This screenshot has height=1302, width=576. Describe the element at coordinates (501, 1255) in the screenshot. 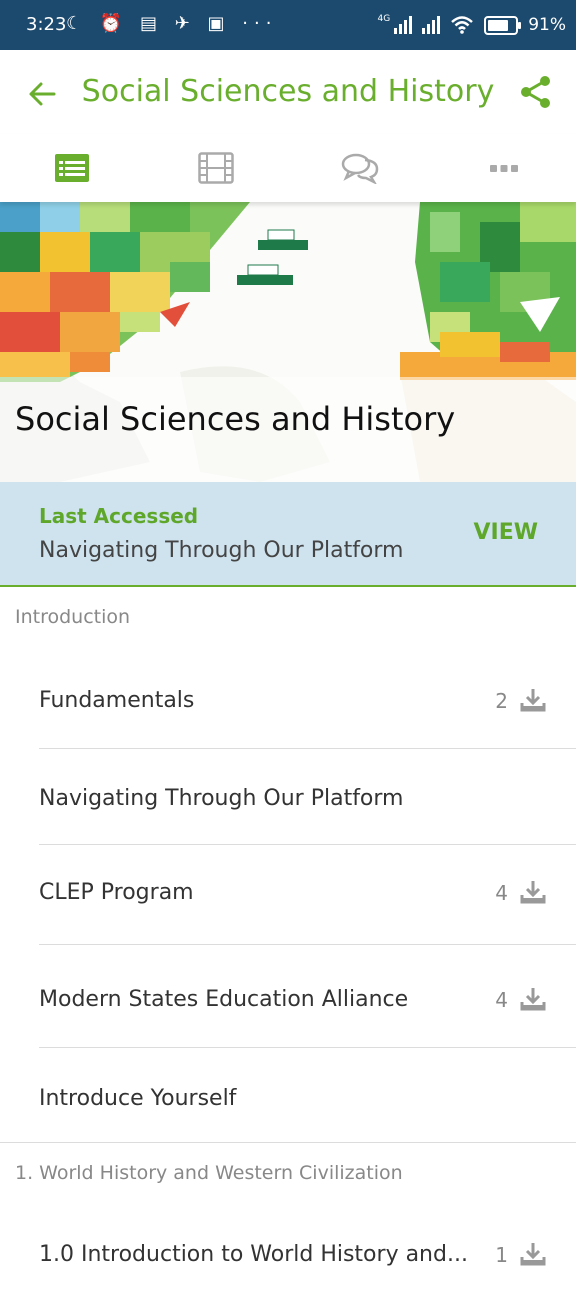

I see `lesson-count: 1` at that location.